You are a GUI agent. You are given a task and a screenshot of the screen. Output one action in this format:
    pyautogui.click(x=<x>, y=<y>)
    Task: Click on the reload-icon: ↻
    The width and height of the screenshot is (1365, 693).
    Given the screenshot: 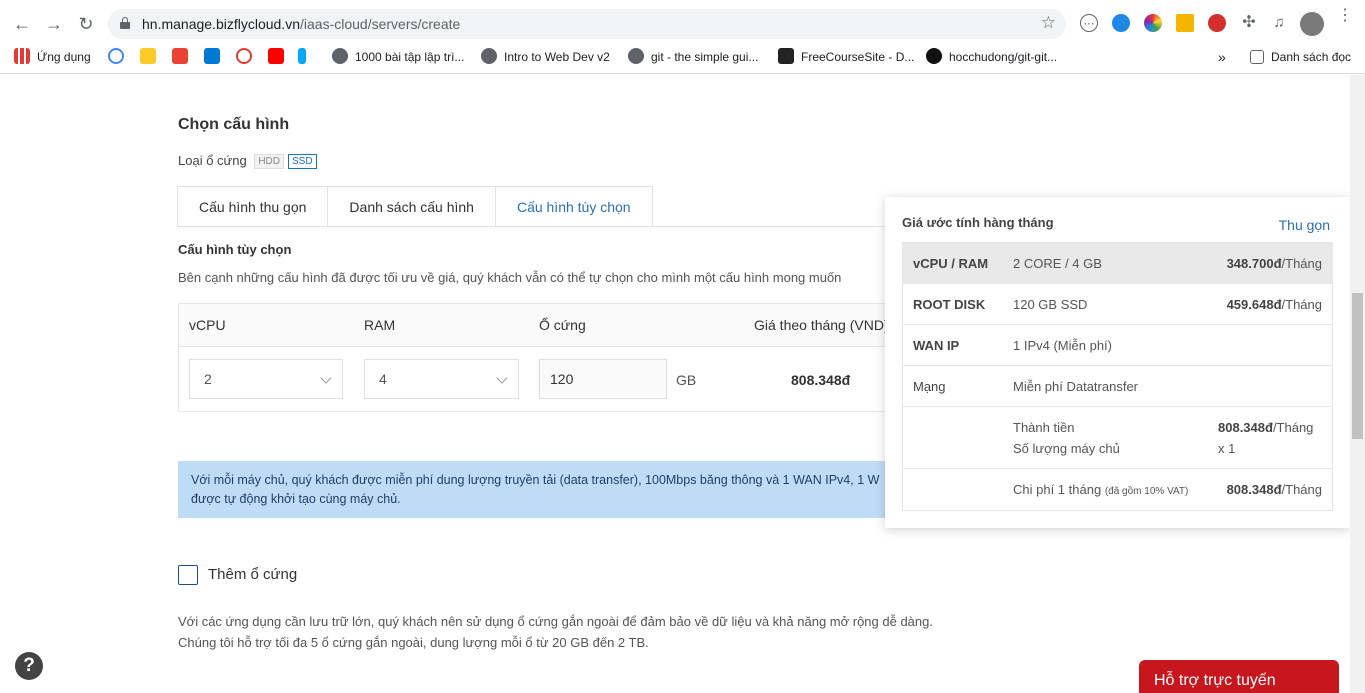 What is the action you would take?
    pyautogui.click(x=86, y=24)
    